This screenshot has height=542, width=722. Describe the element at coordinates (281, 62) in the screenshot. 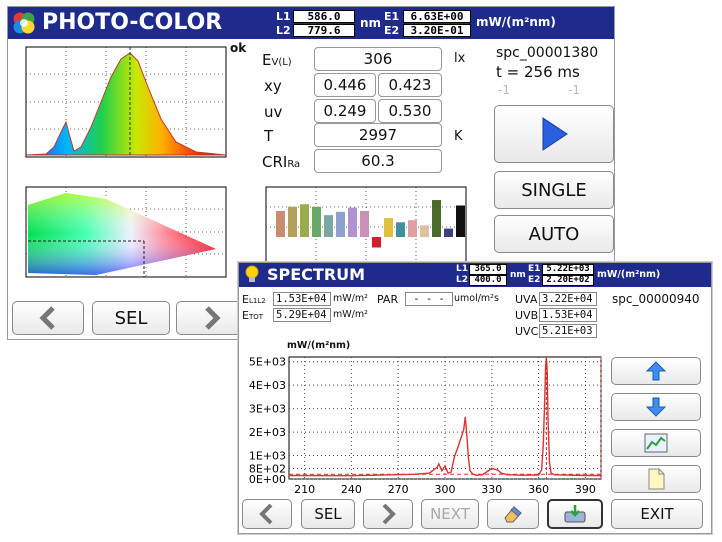

I see `ev-label-sub: V(L)` at that location.